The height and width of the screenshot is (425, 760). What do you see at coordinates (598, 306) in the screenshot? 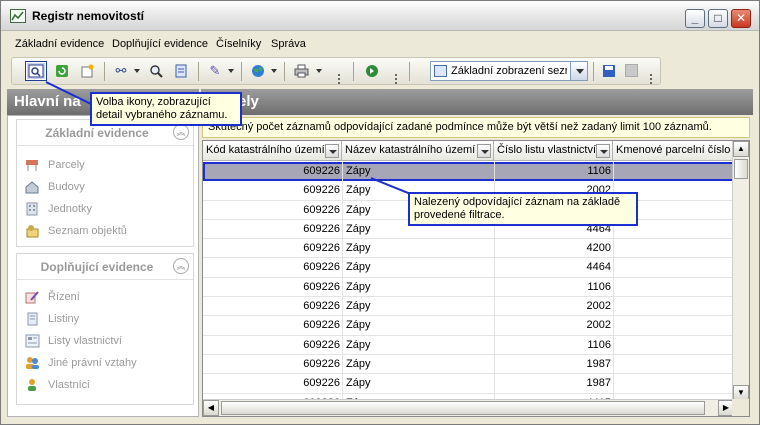
I see `table-cell: 2002` at bounding box center [598, 306].